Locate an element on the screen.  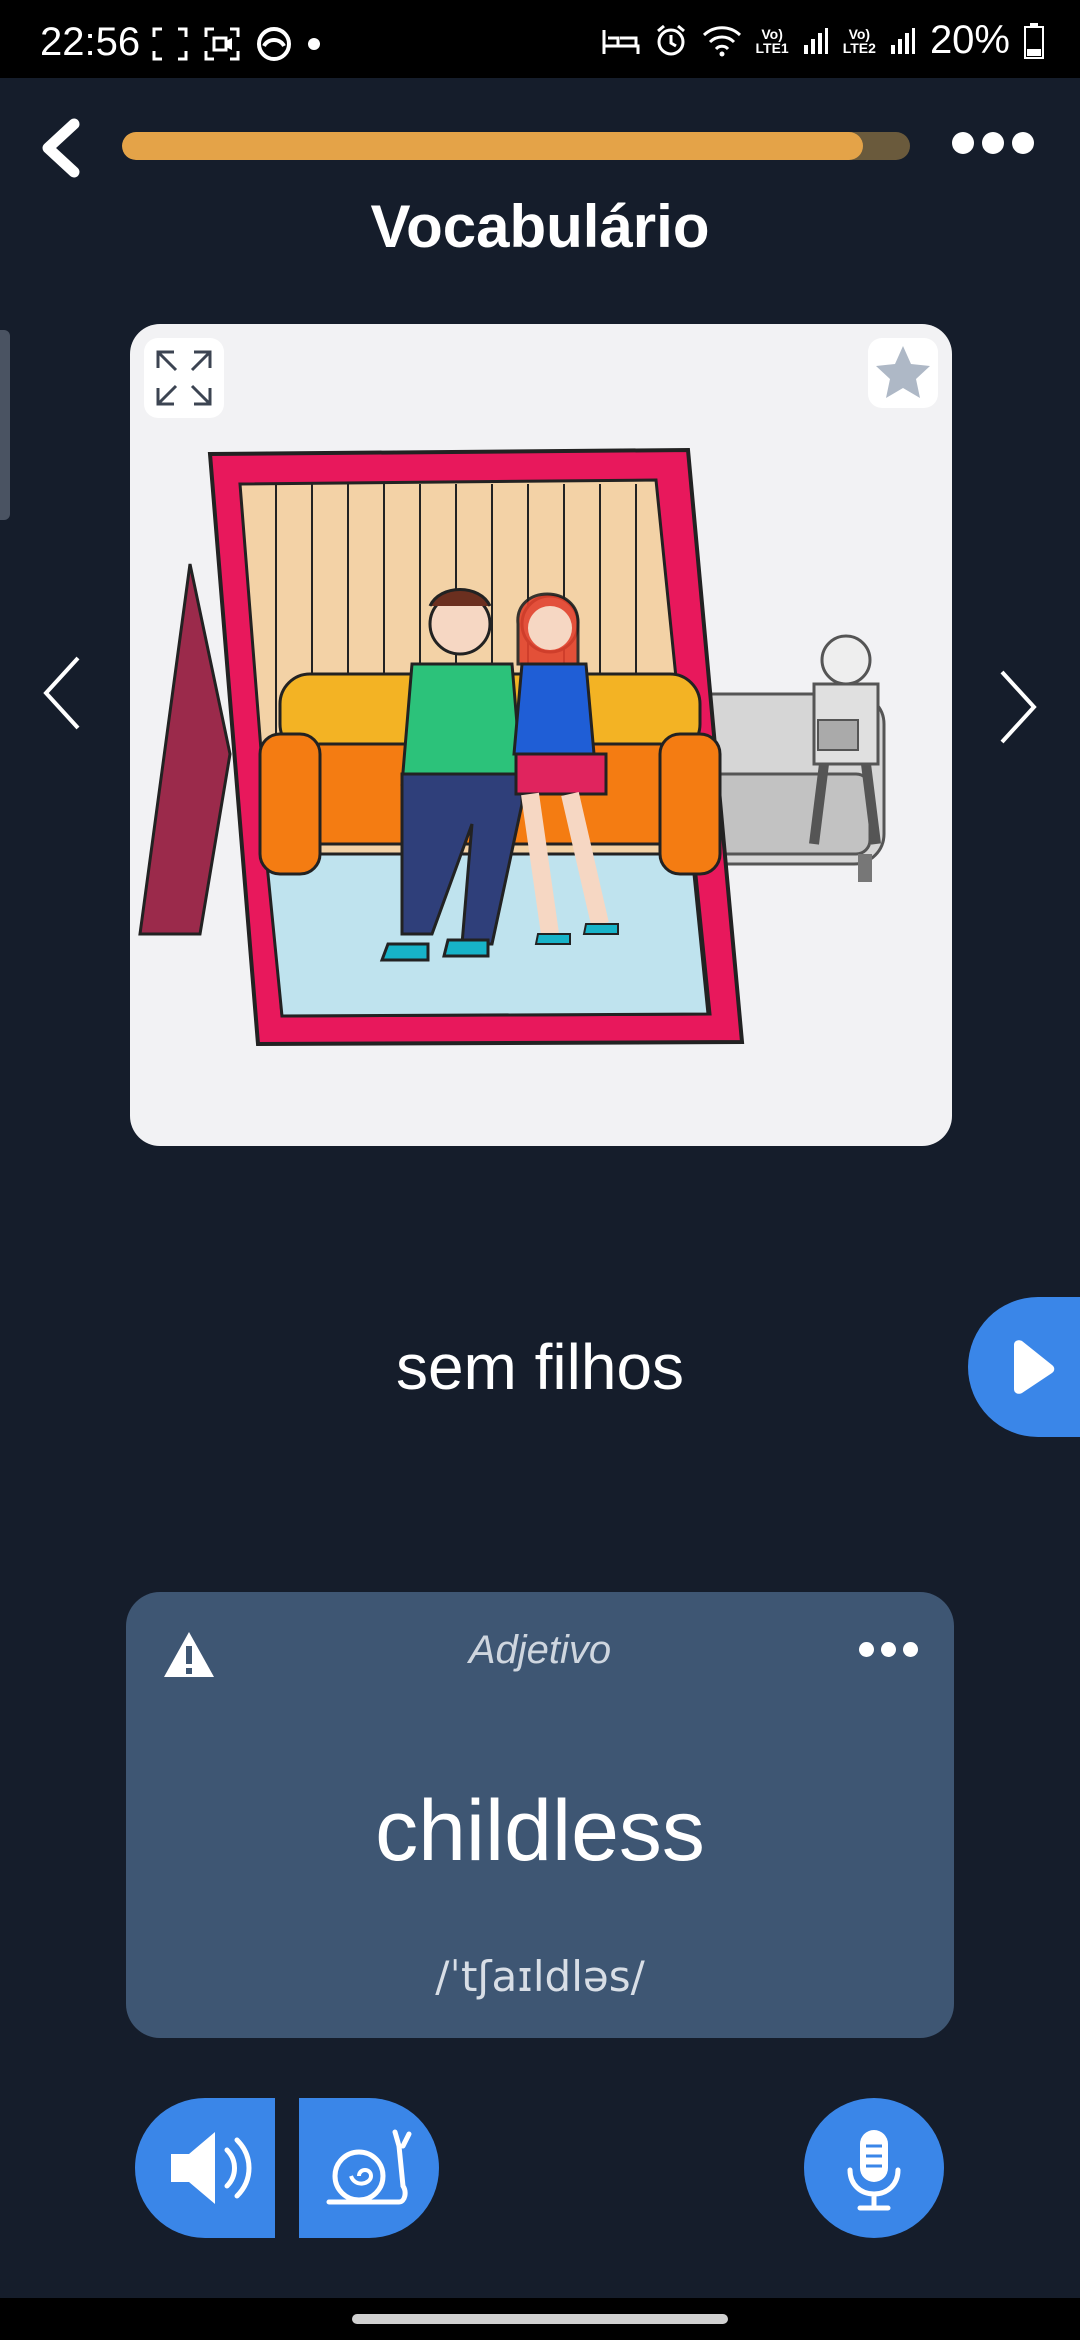
network-label-1: Vo) LTE1 is located at coordinates (772, 40).